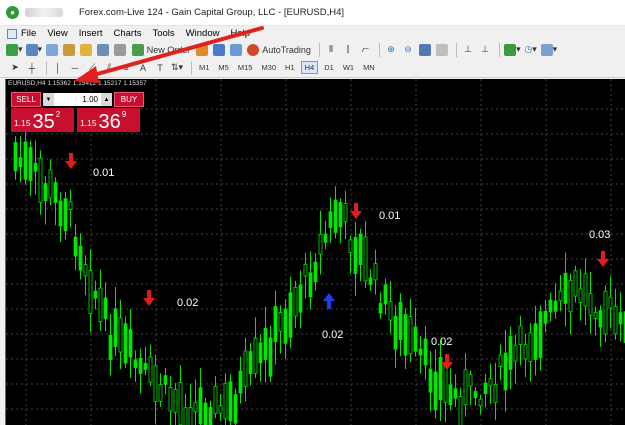  I want to click on expert-button, so click(236, 50).